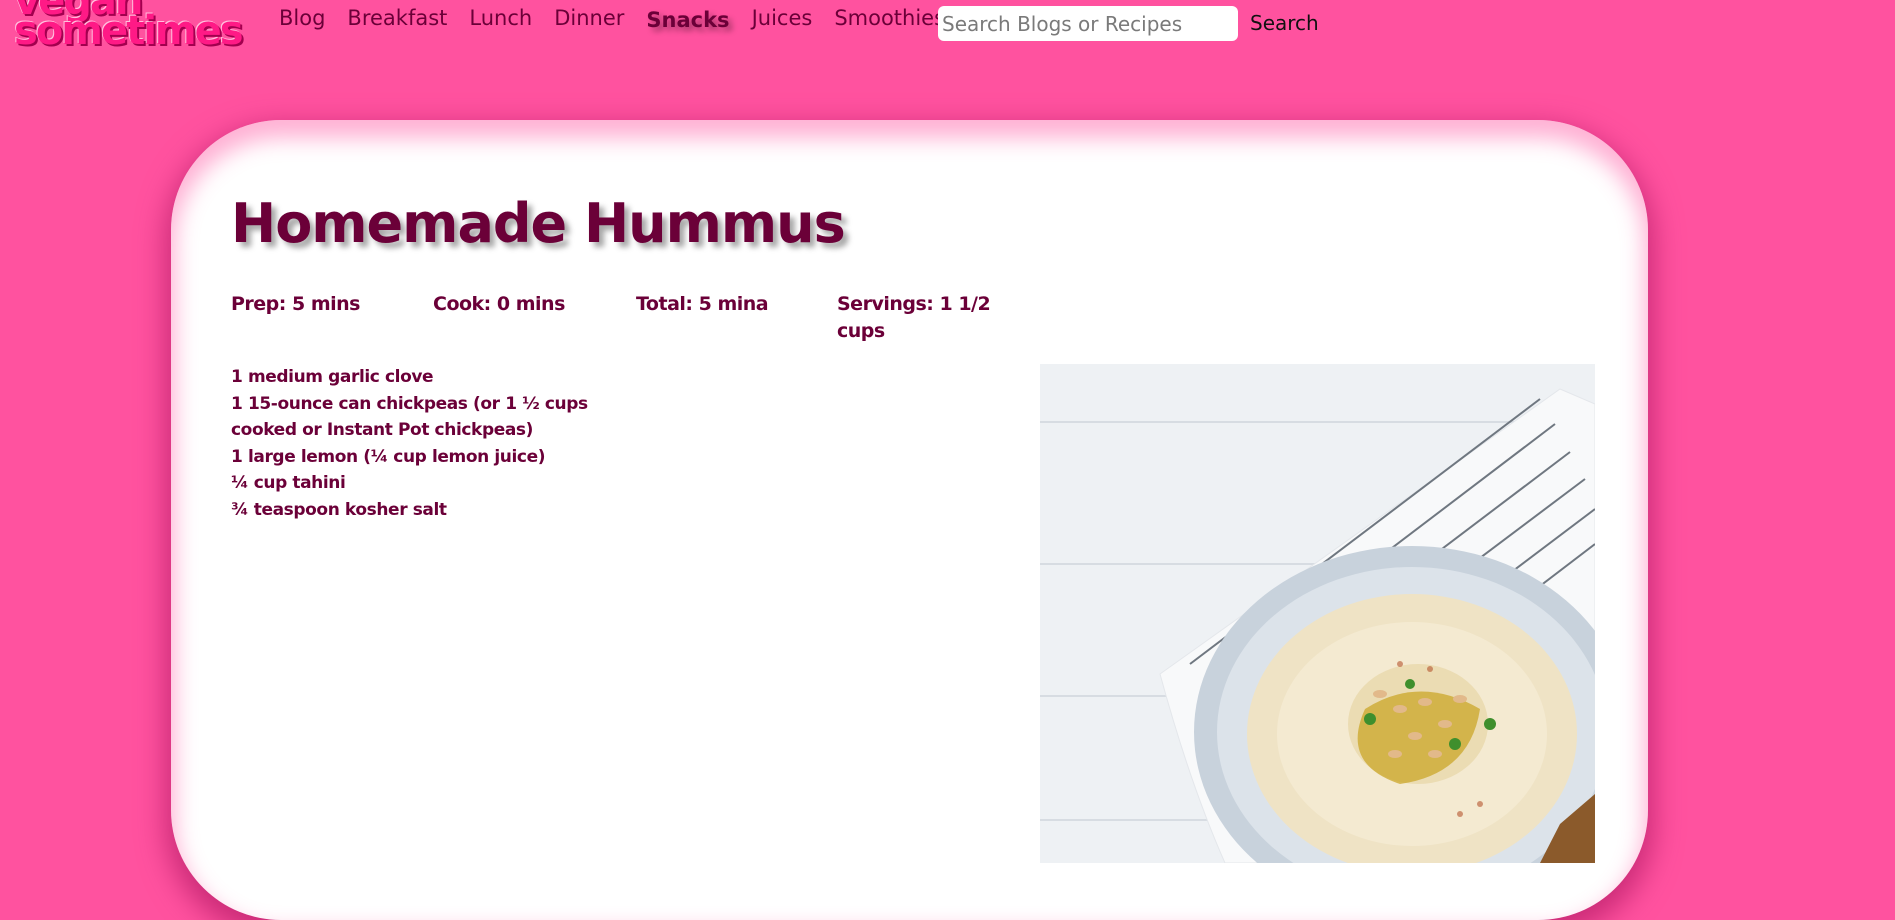 This screenshot has height=920, width=1895. I want to click on search-button: Search, so click(1284, 23).